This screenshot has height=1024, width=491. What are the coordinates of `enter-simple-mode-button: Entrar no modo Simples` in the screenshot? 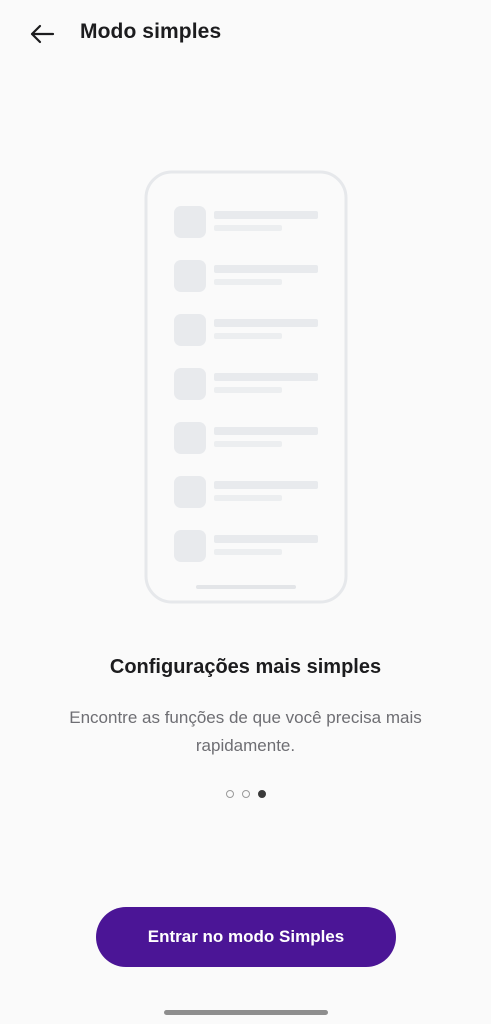 It's located at (246, 937).